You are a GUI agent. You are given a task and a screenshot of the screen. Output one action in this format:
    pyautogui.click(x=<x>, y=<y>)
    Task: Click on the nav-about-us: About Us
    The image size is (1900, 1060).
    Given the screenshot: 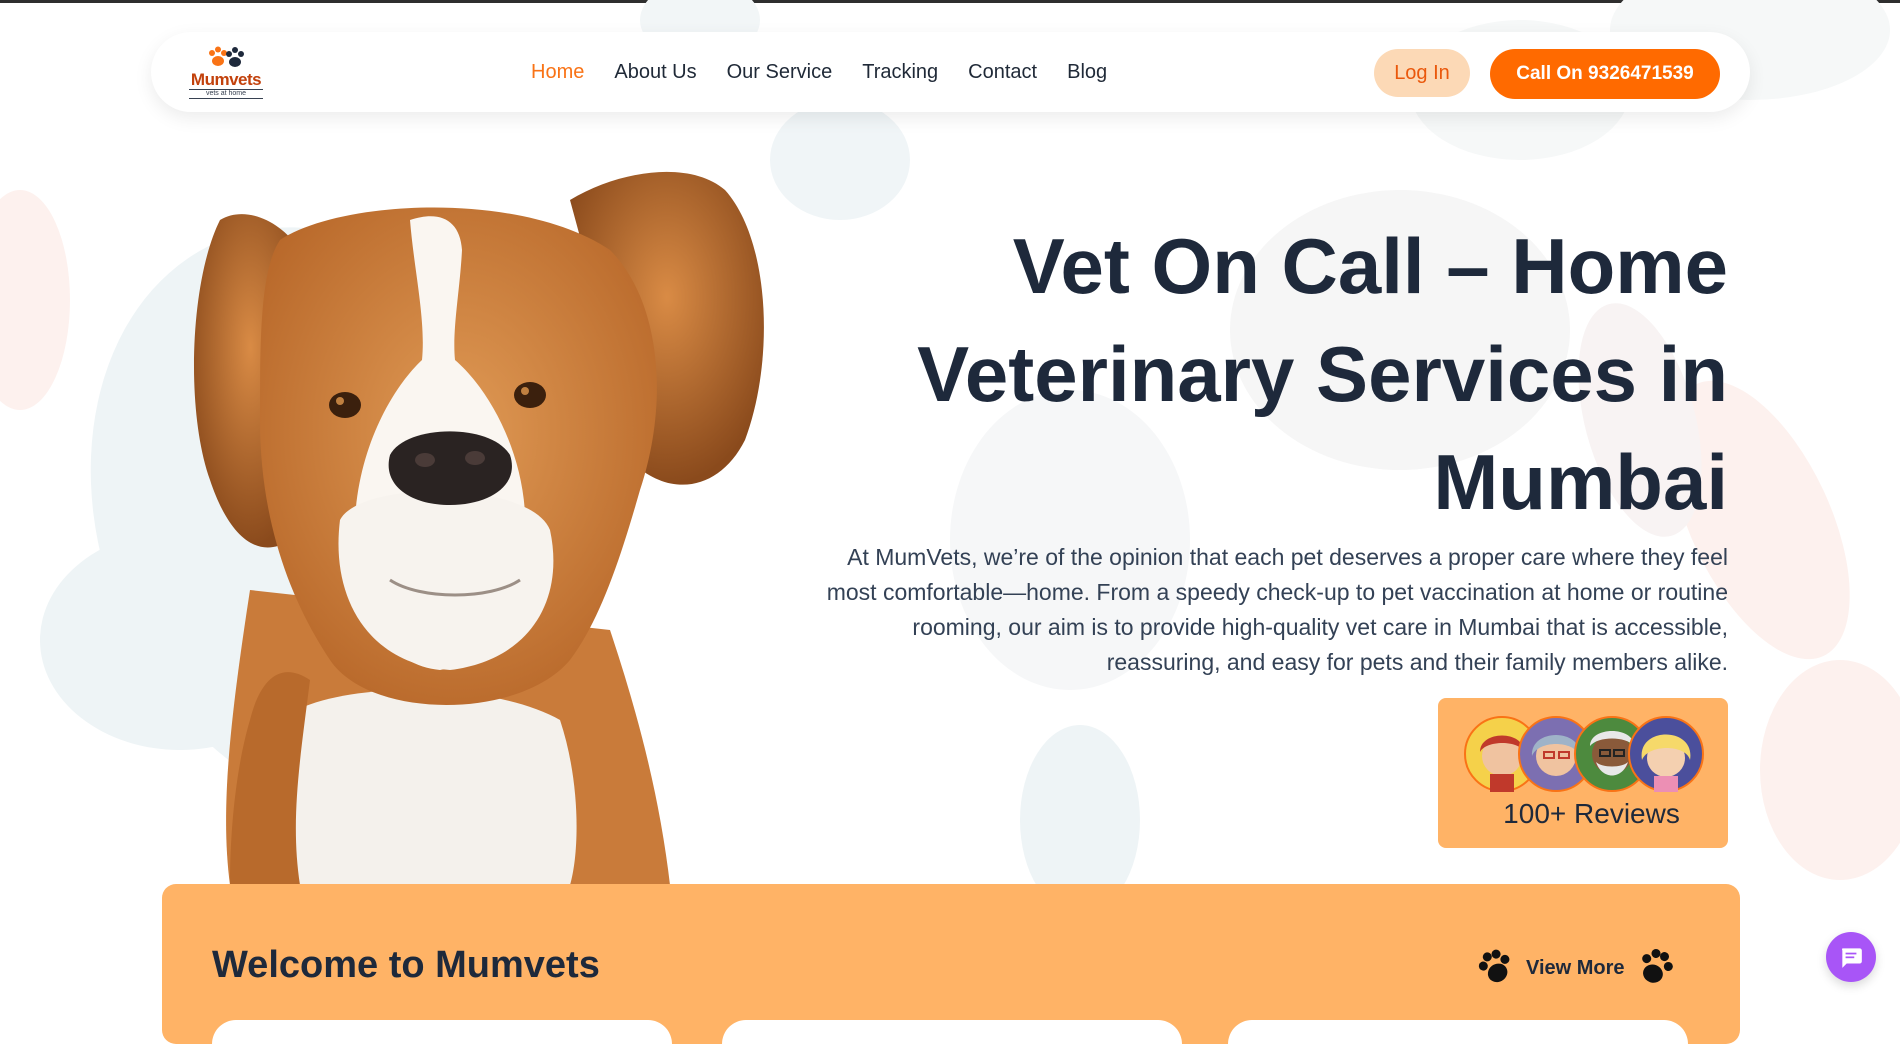 What is the action you would take?
    pyautogui.click(x=655, y=72)
    